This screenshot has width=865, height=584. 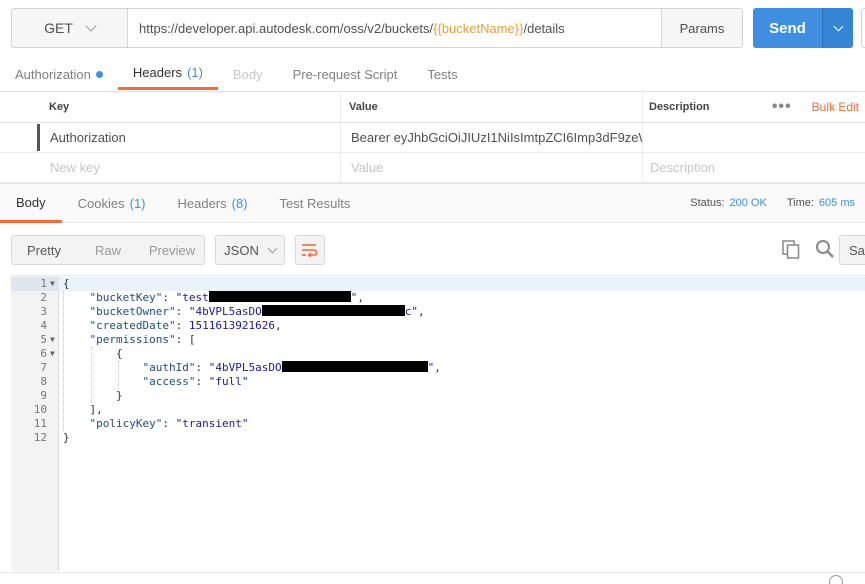 What do you see at coordinates (754, 167) in the screenshot?
I see `new-description-input: Description` at bounding box center [754, 167].